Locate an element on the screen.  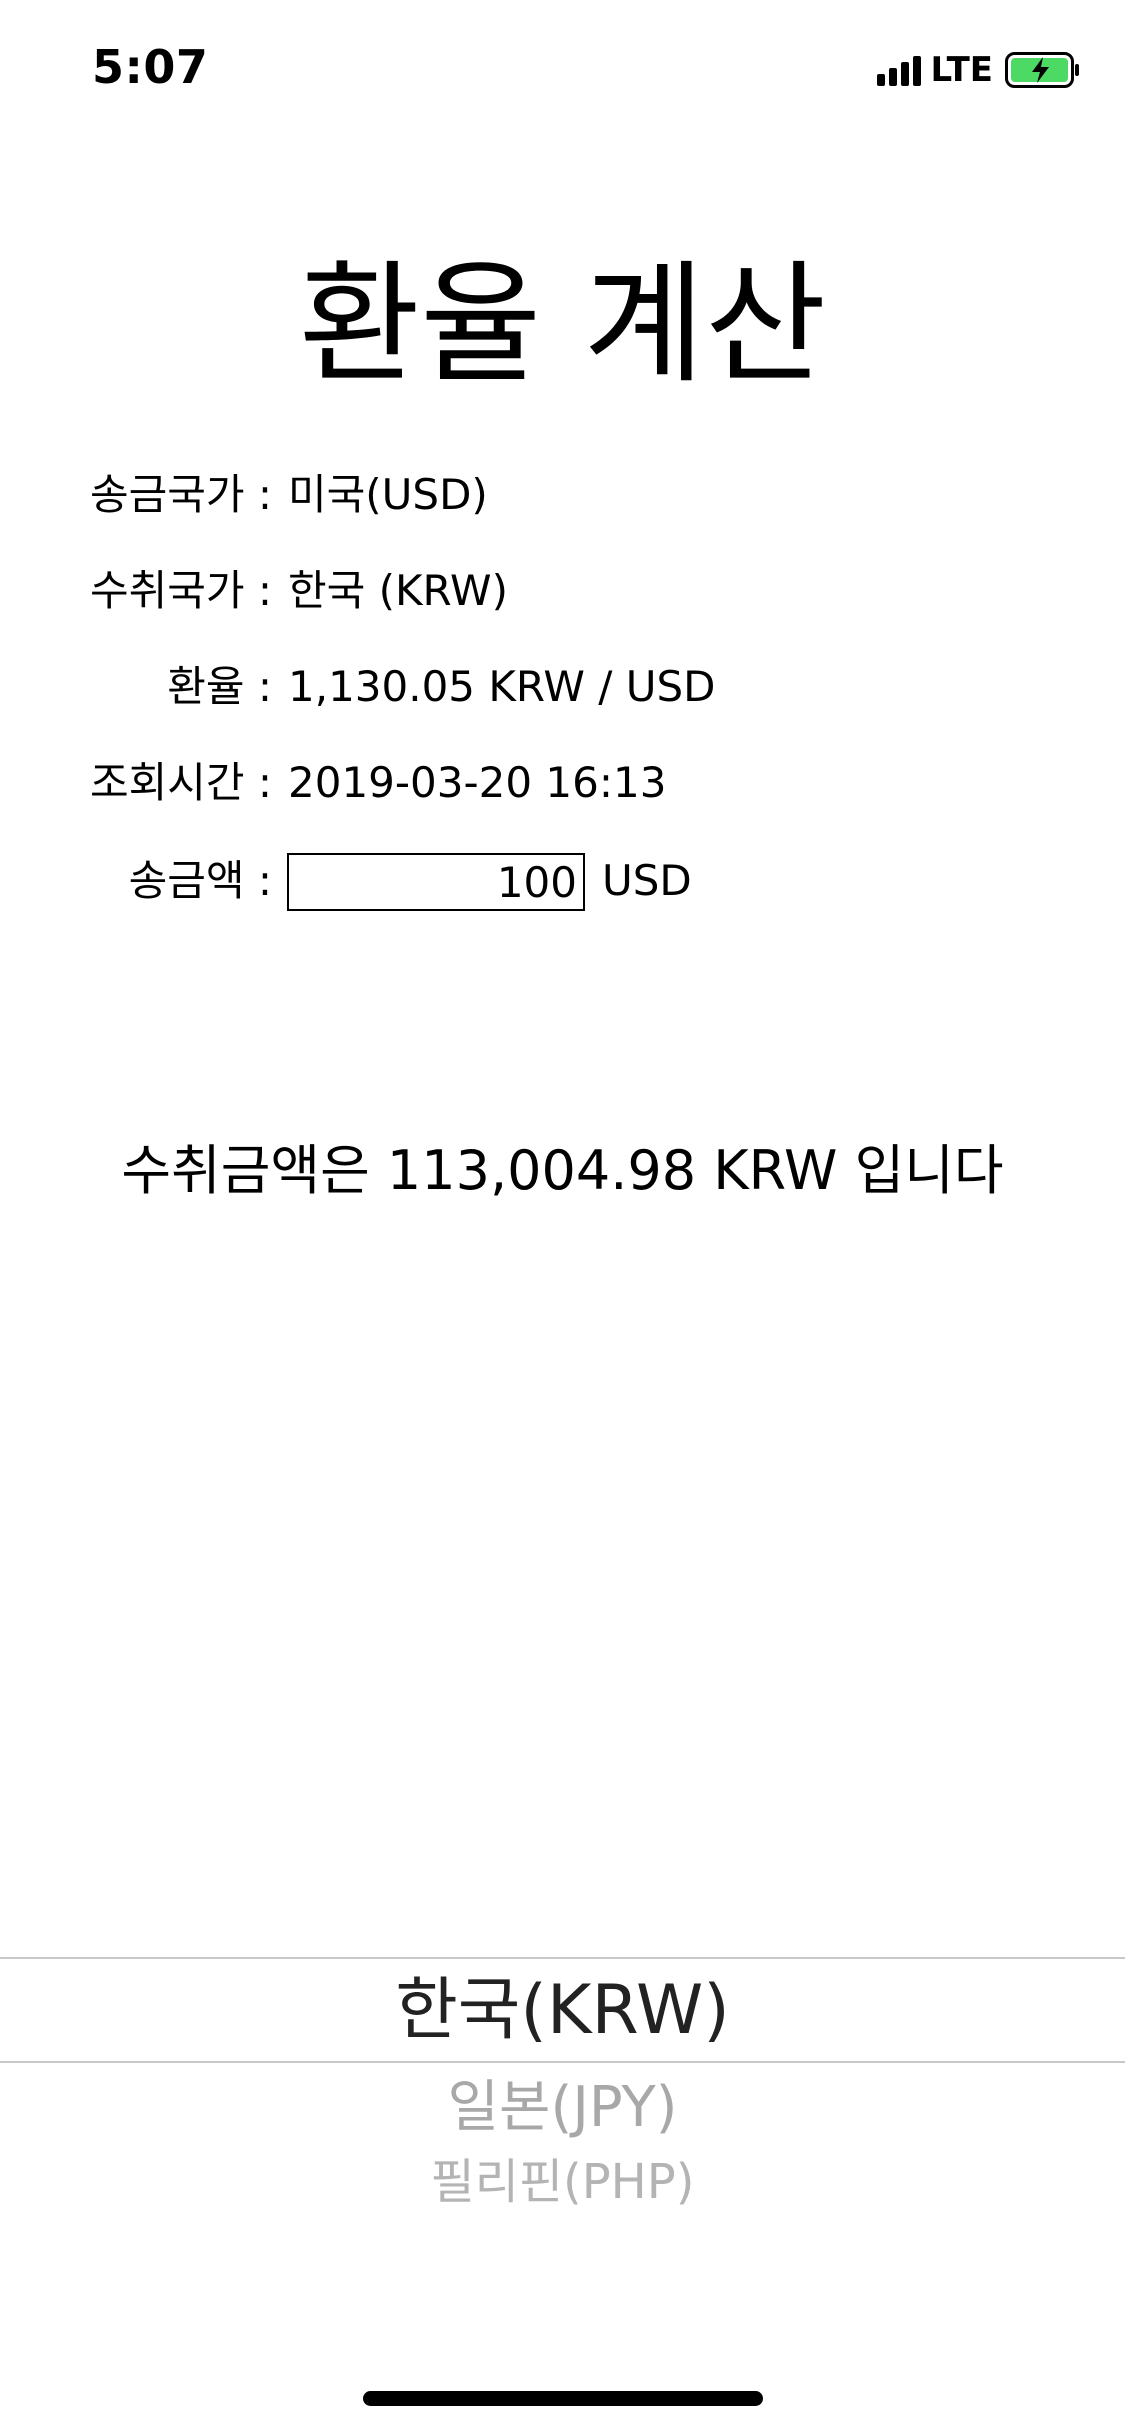
picker-option: 필리핀(PHP) is located at coordinates (562, 2182).